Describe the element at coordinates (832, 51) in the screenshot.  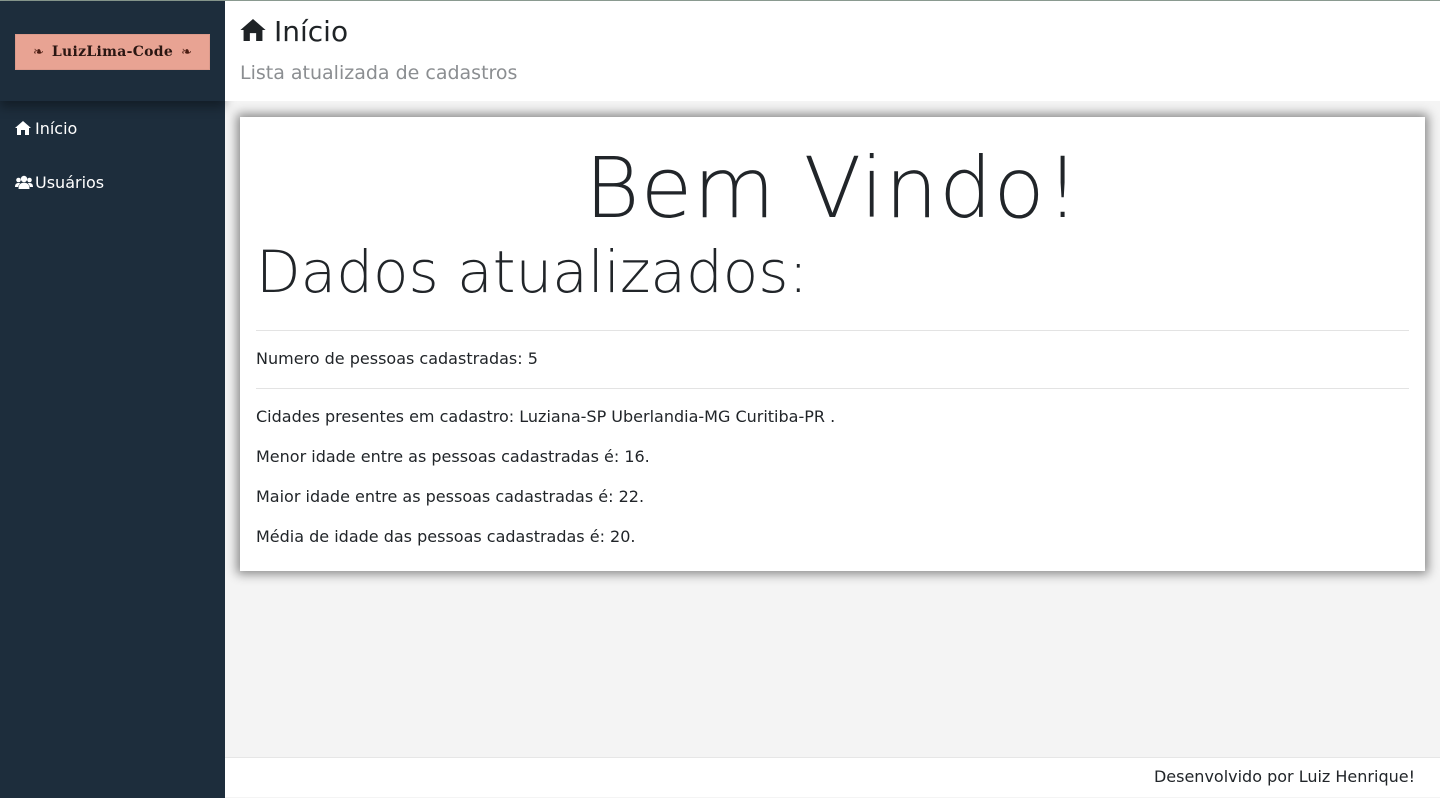
I see `page-header: Início Lista atualizada de cadastros` at that location.